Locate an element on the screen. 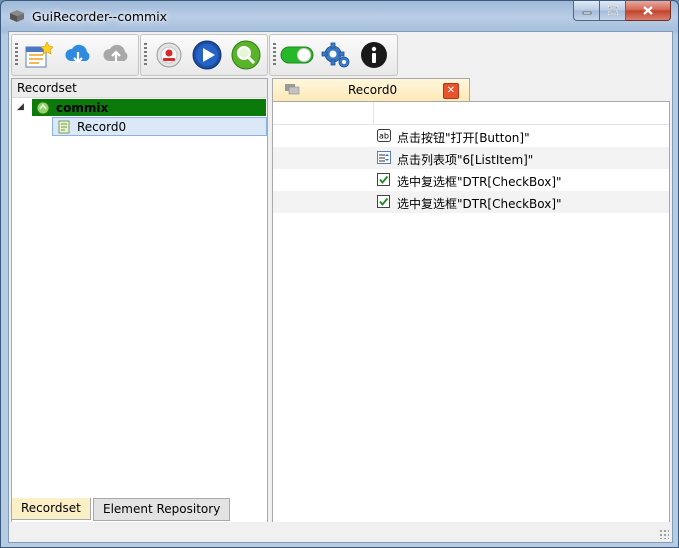  cloud-upload-icon is located at coordinates (115, 53).